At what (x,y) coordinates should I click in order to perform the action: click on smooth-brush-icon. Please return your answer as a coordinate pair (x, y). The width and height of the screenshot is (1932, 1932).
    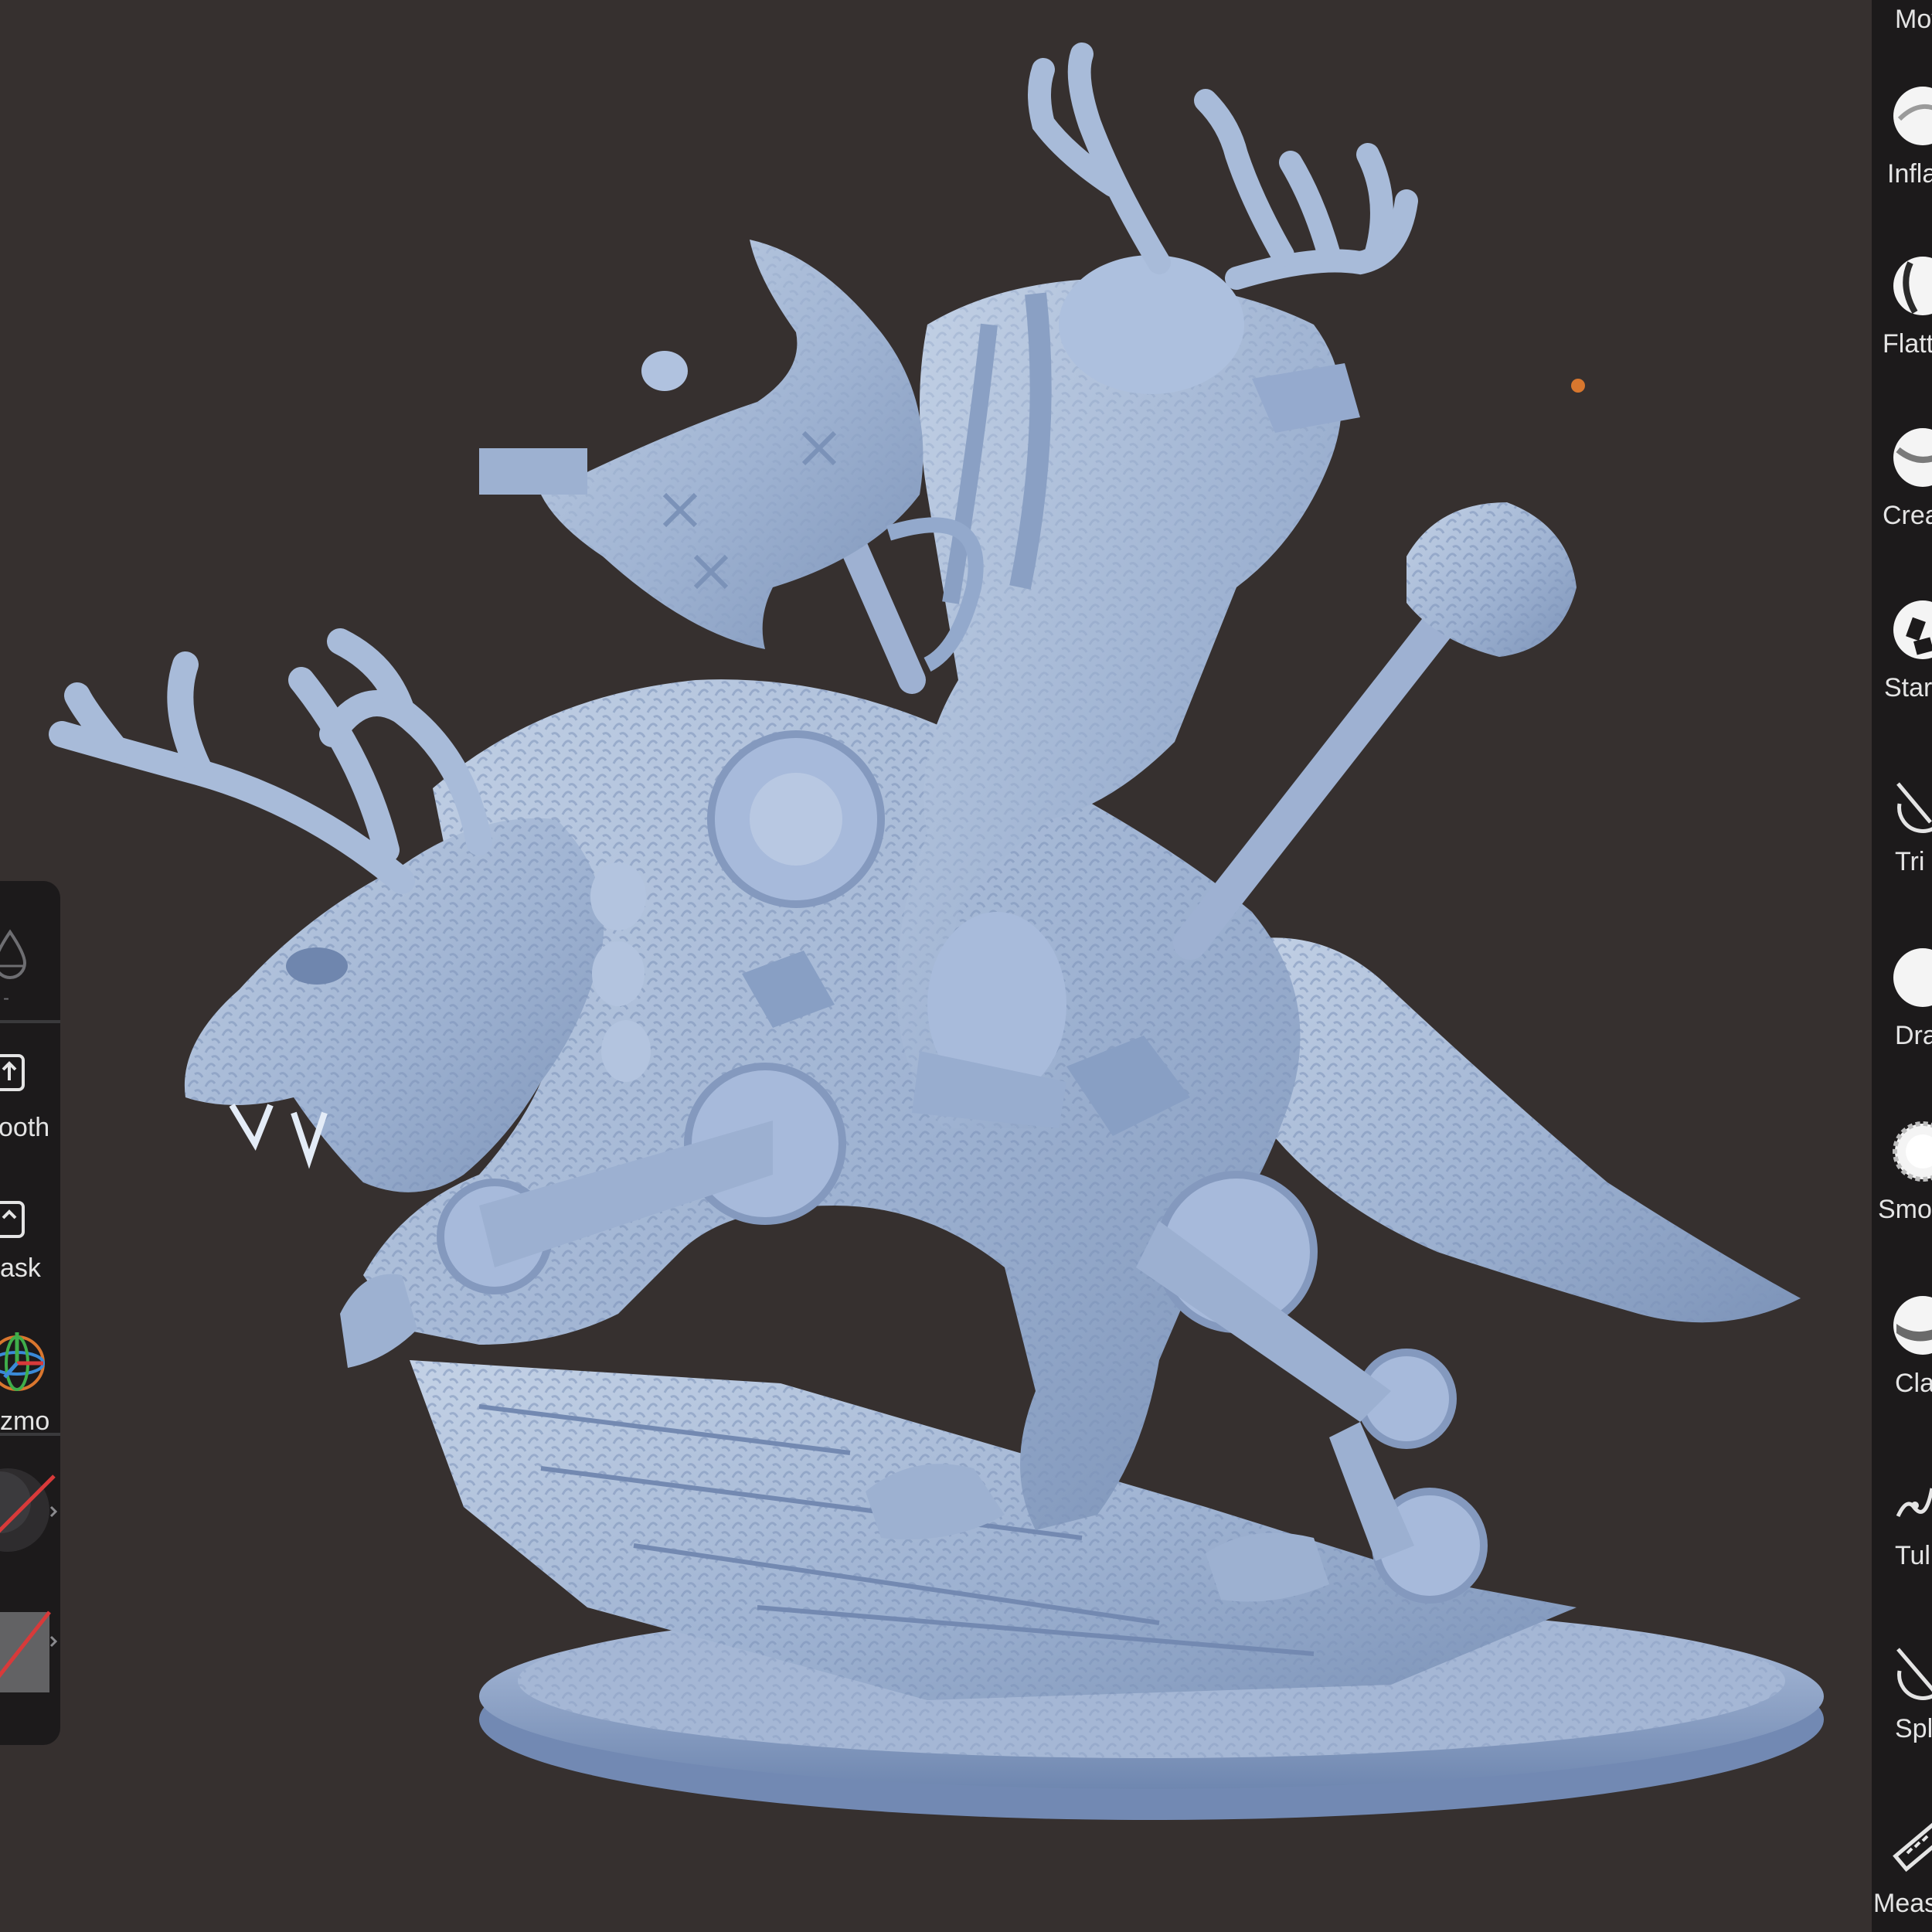
    Looking at the image, I should click on (1913, 1151).